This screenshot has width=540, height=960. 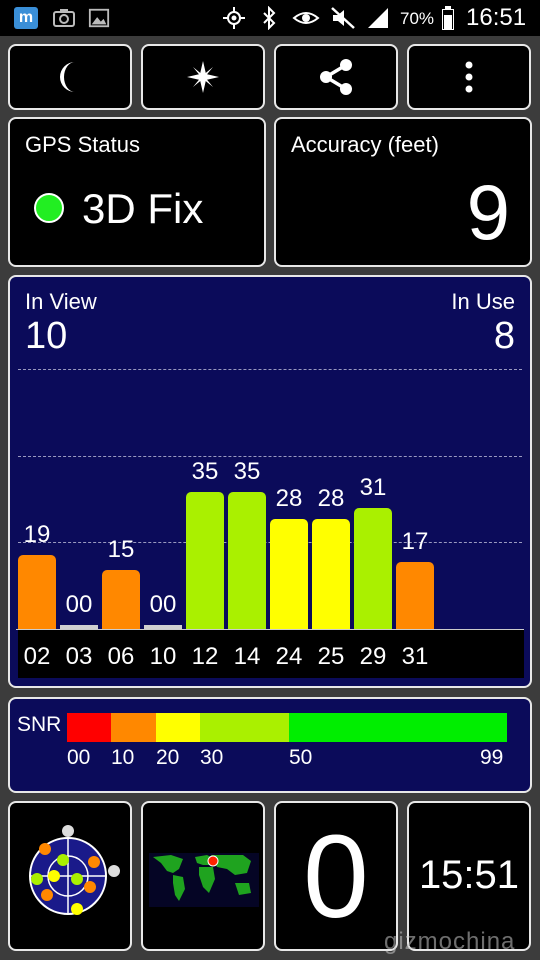 What do you see at coordinates (163, 656) in the screenshot?
I see `satellite-prn-label: 10` at bounding box center [163, 656].